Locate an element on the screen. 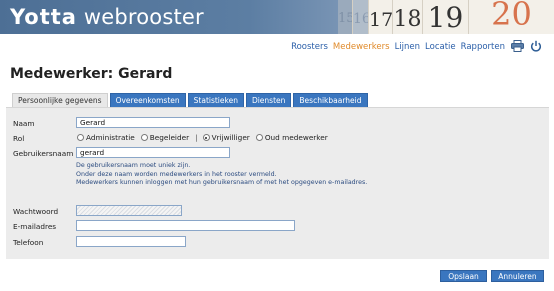 Image resolution: width=554 pixels, height=291 pixels. calendar-day-20: 20 is located at coordinates (511, 17).